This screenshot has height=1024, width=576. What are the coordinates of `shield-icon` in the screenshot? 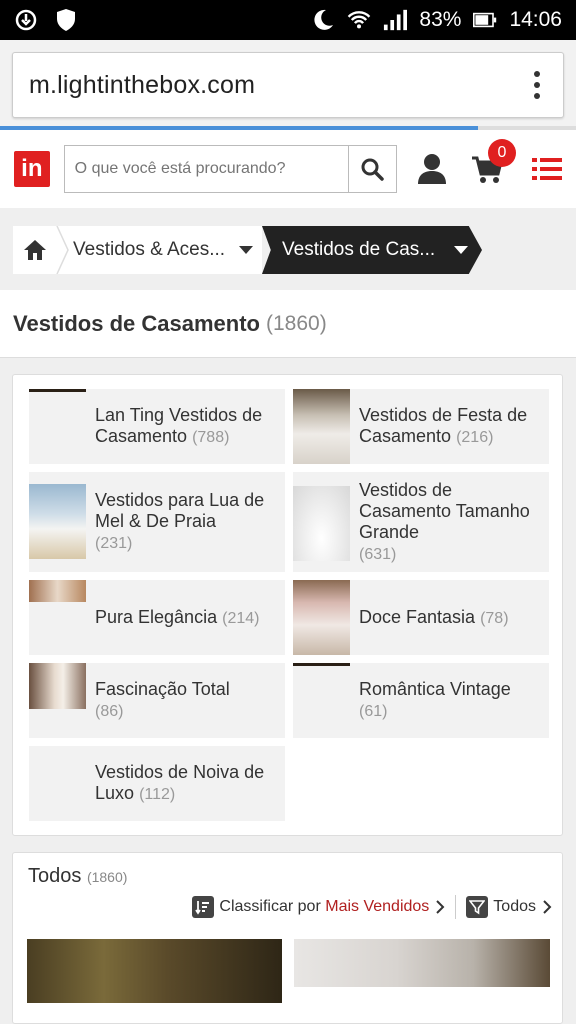 It's located at (66, 20).